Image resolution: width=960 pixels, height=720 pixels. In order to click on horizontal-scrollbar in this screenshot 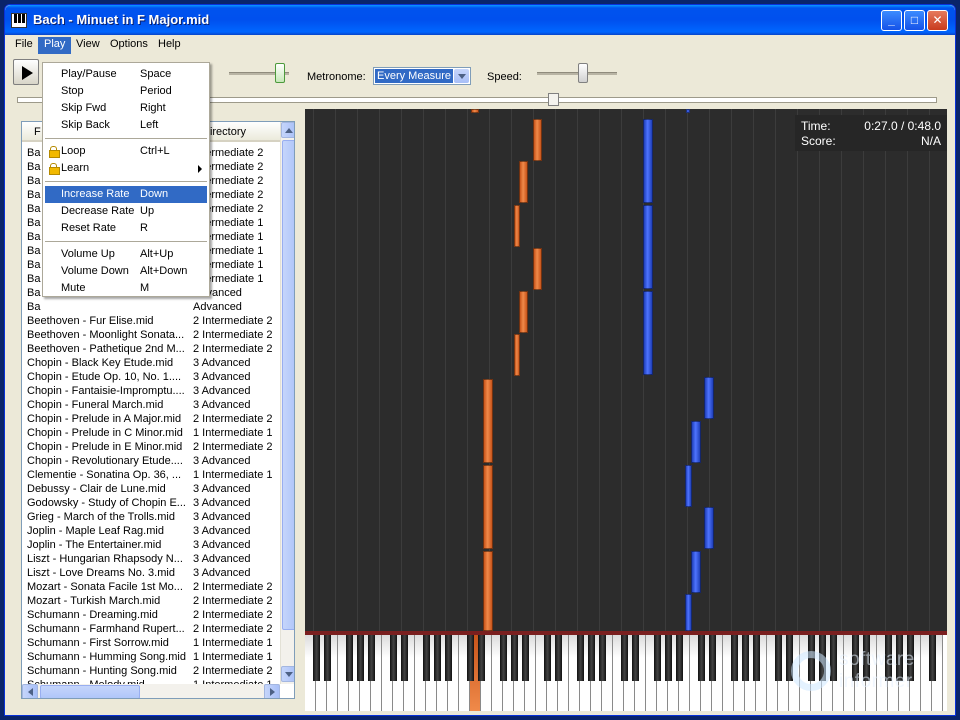, I will do `click(151, 691)`.